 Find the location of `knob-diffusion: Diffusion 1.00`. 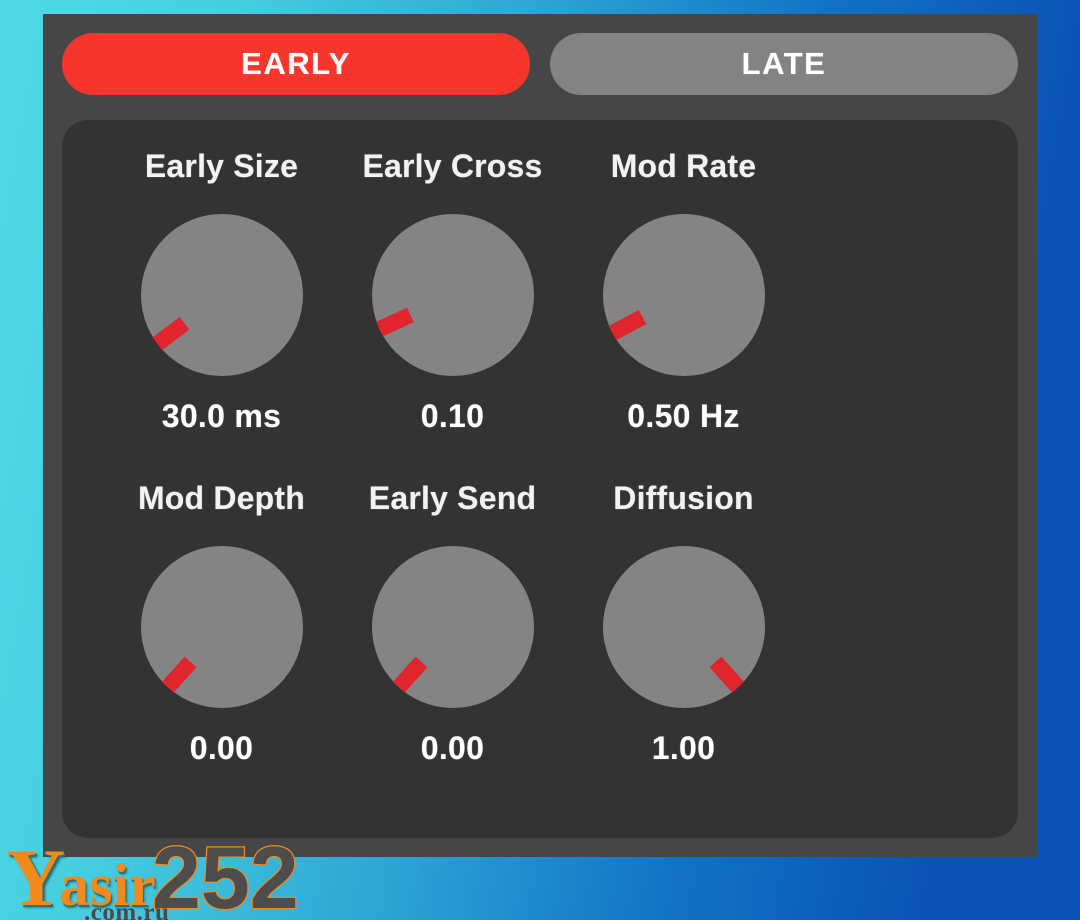

knob-diffusion: Diffusion 1.00 is located at coordinates (683, 648).